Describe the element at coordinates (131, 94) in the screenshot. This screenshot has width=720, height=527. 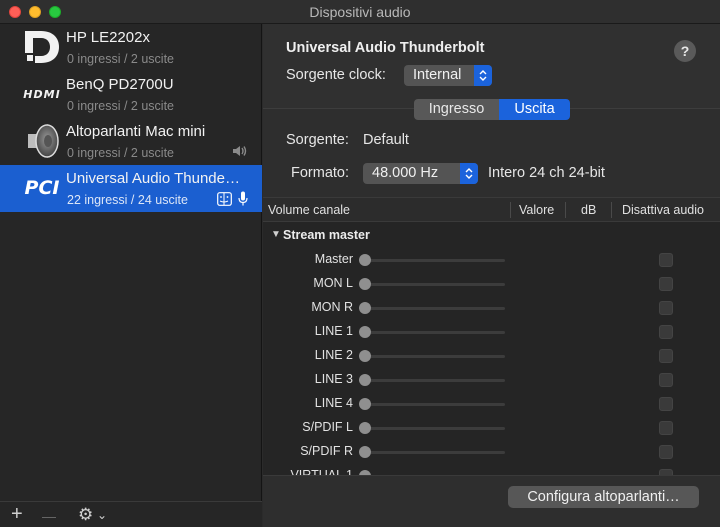
I see `device-item-benq: HDMI BenQ PD2700U 0 ingressi / 2 uscite` at that location.